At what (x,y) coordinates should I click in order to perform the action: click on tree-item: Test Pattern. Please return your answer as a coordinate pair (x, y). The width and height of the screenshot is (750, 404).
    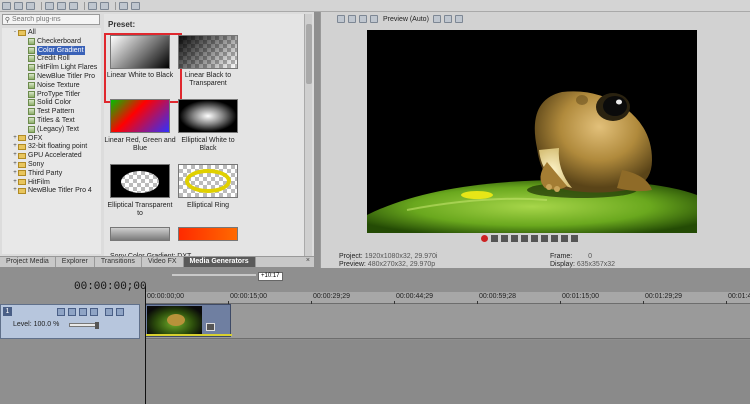
    Looking at the image, I should click on (48, 111).